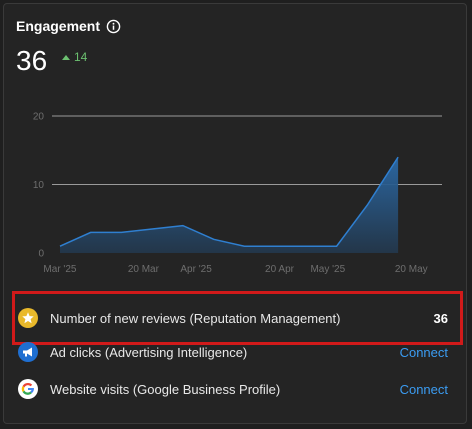 The height and width of the screenshot is (429, 472). Describe the element at coordinates (424, 389) in the screenshot. I see `connect-website-visits-link: Connect` at that location.